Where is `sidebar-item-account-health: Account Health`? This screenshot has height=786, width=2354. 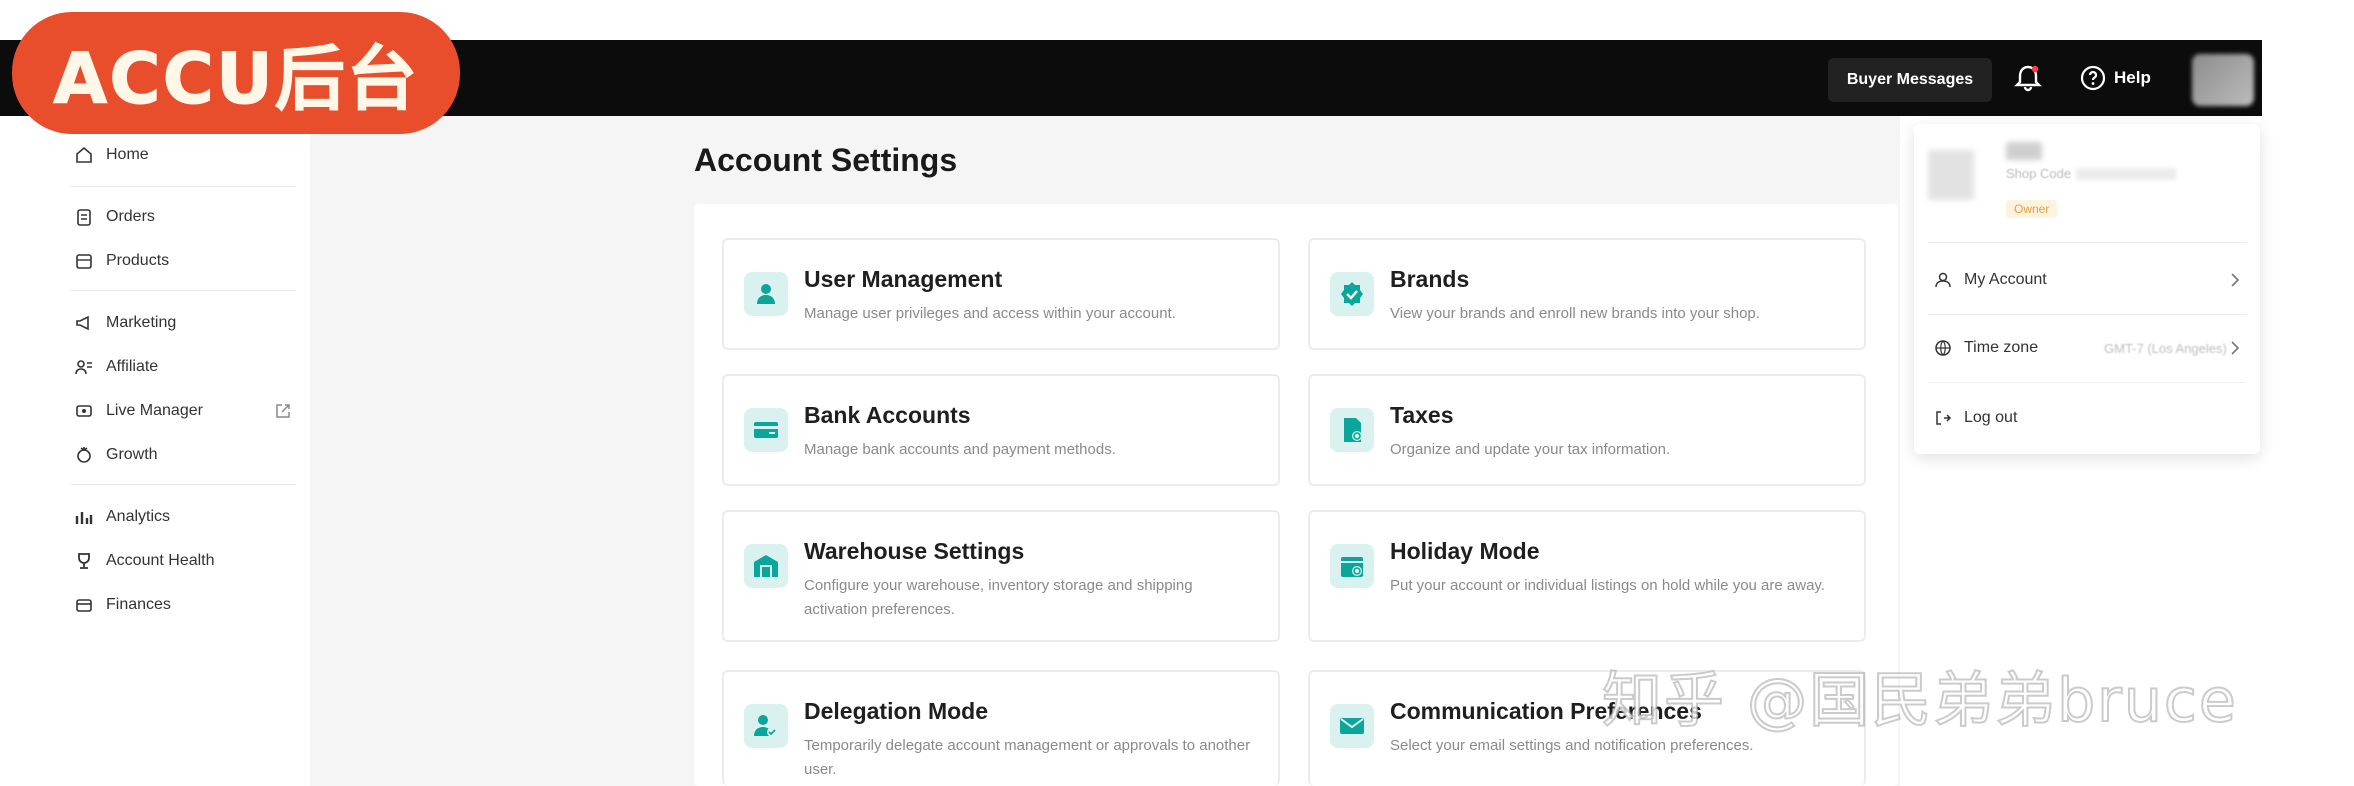
sidebar-item-account-health: Account Health is located at coordinates (144, 561).